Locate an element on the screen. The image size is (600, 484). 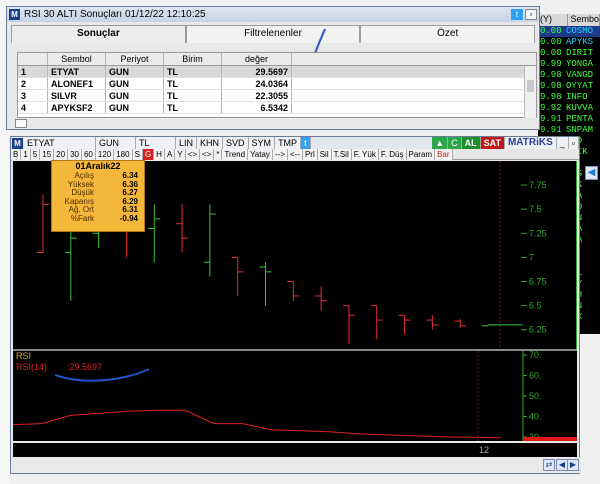
table-row: 4 APYKSF2 GUN TL 6.5342 is located at coordinates (277, 108).